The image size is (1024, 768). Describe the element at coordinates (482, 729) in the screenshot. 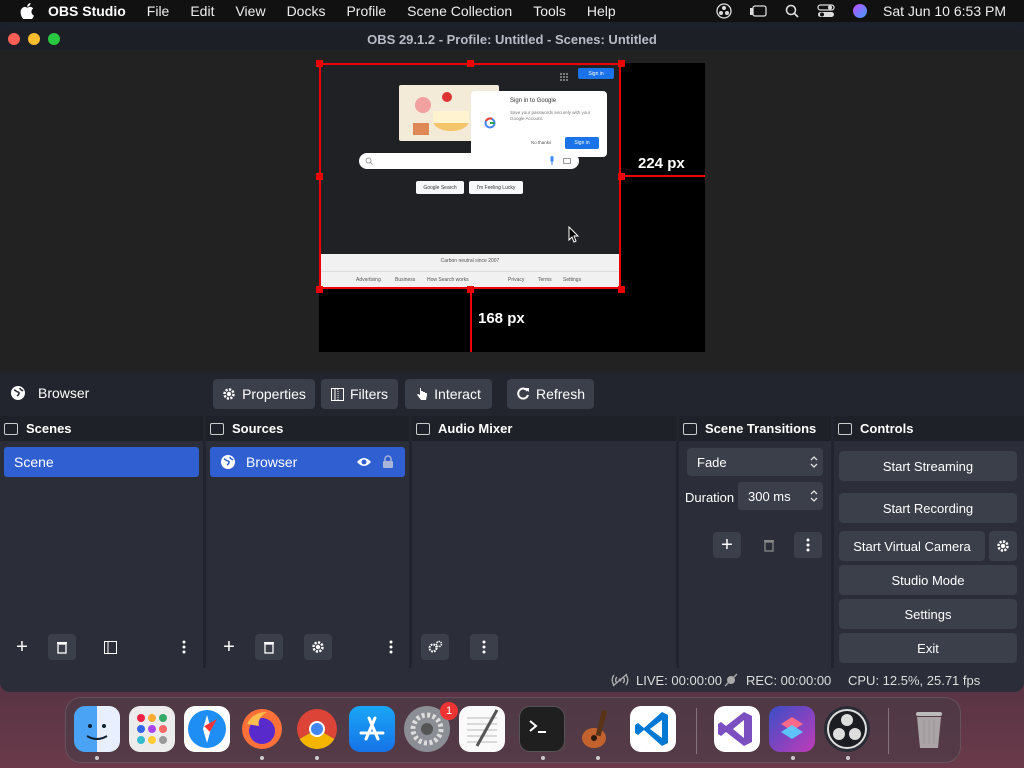

I see `textedit-icon` at that location.